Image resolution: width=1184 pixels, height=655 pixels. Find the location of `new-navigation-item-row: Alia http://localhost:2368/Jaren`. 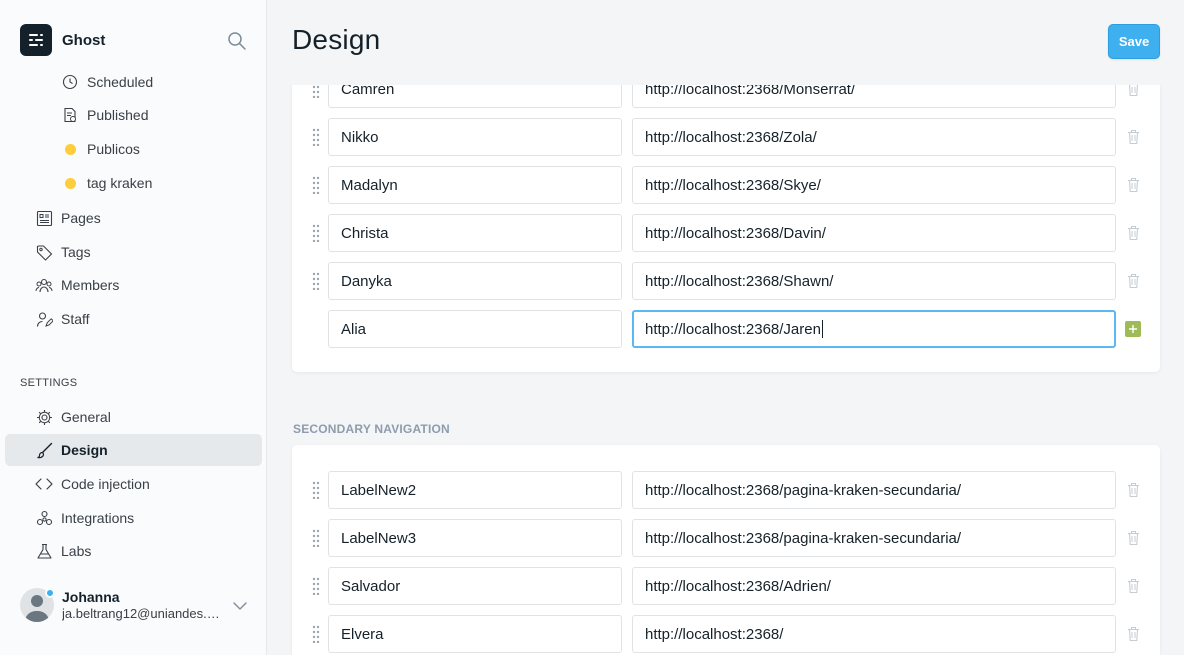

new-navigation-item-row: Alia http://localhost:2368/Jaren is located at coordinates (726, 329).